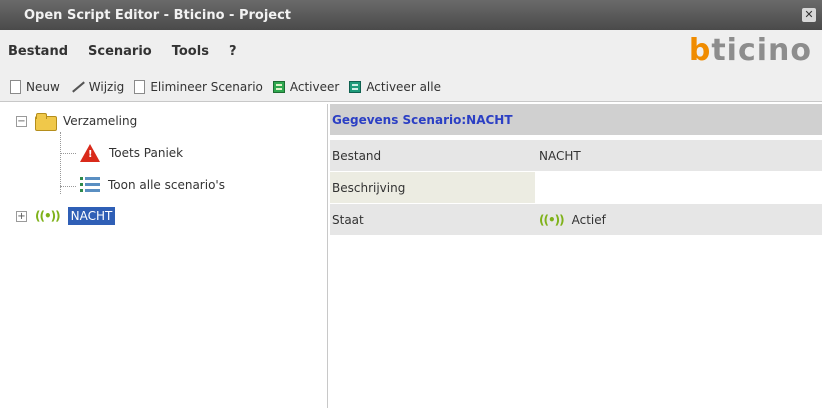 The width and height of the screenshot is (822, 408). Describe the element at coordinates (90, 153) in the screenshot. I see `warning-icon: !` at that location.